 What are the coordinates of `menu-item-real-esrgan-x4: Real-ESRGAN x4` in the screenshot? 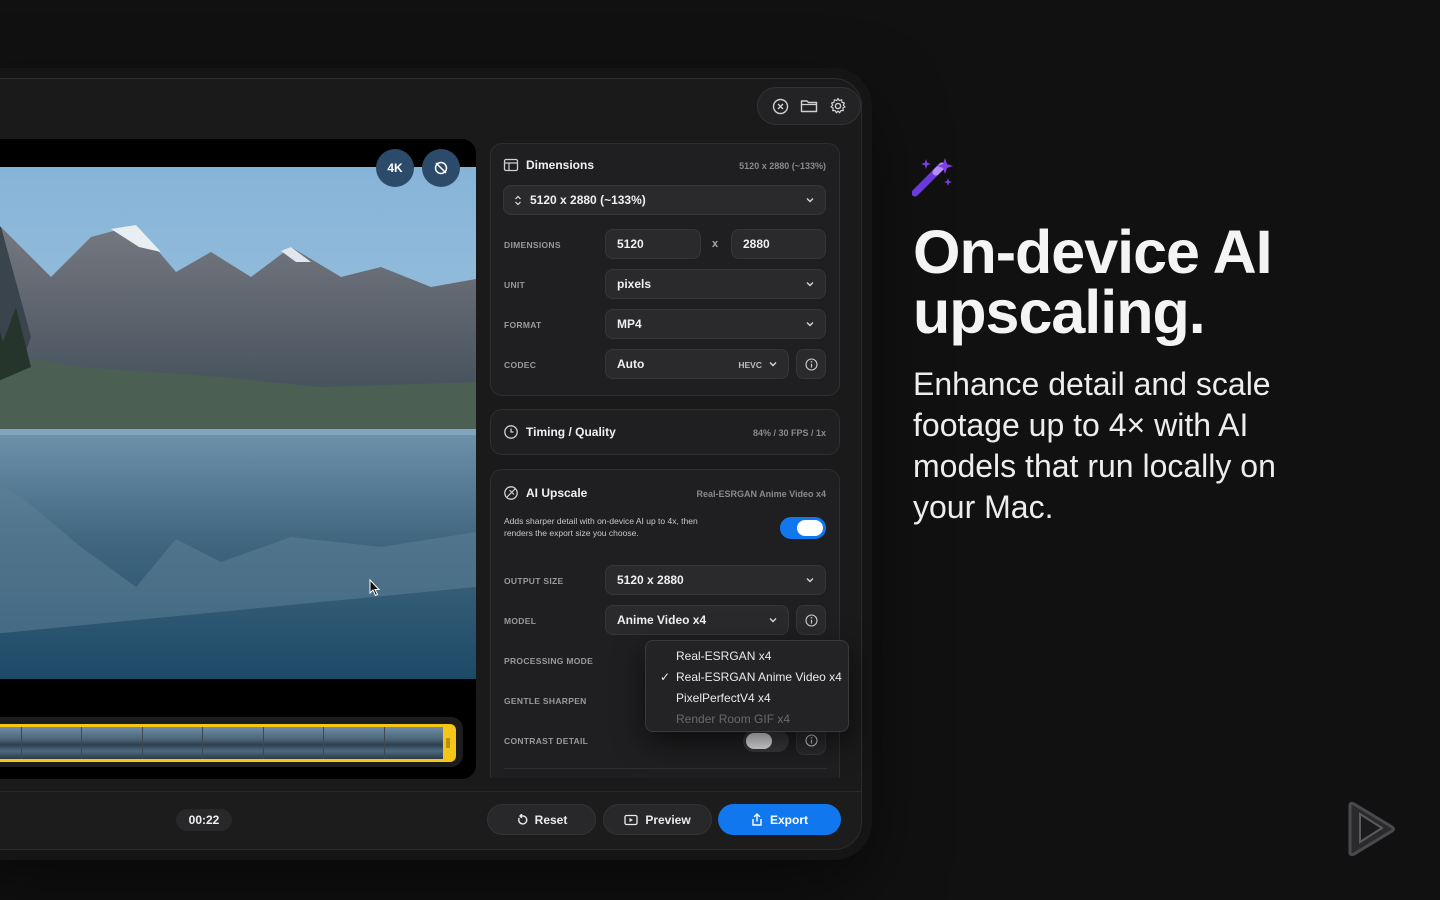 It's located at (723, 656).